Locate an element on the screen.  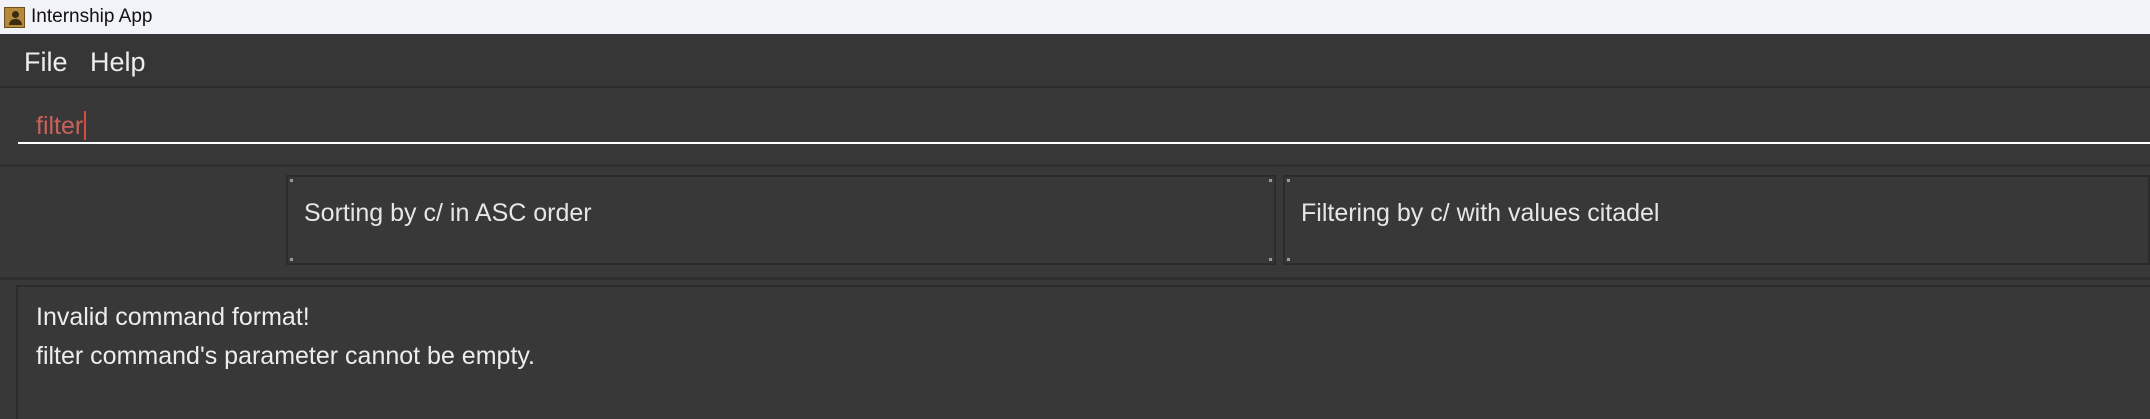
menu-bar: File Help is located at coordinates (1075, 61).